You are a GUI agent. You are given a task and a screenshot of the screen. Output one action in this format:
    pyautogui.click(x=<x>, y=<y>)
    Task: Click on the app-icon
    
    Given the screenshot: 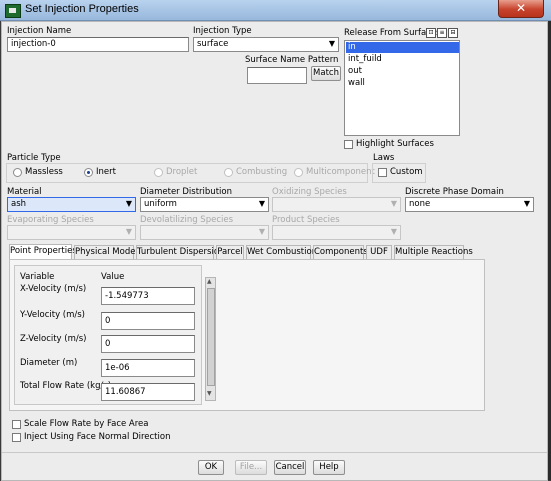 What is the action you would take?
    pyautogui.click(x=13, y=11)
    